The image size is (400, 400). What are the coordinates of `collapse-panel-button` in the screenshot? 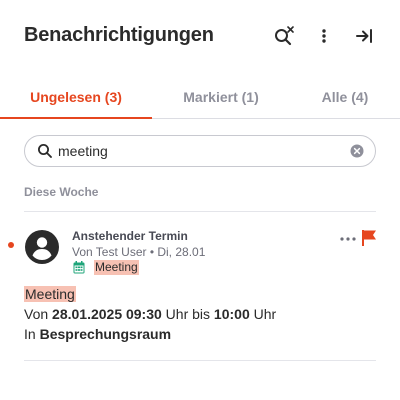 It's located at (364, 36).